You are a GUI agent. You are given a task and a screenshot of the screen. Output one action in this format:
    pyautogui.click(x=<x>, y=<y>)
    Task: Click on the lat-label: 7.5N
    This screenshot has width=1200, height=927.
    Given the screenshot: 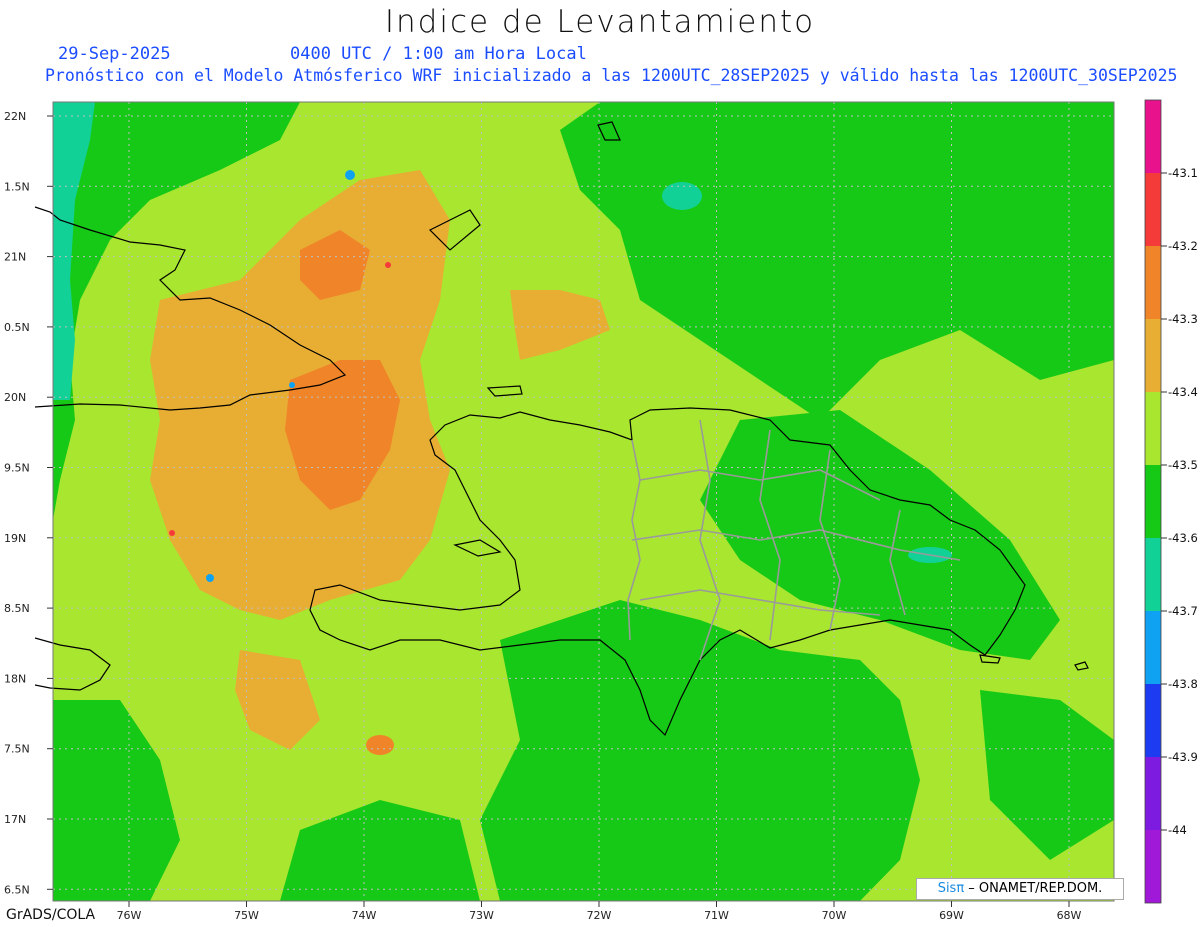 What is the action you would take?
    pyautogui.click(x=17, y=749)
    